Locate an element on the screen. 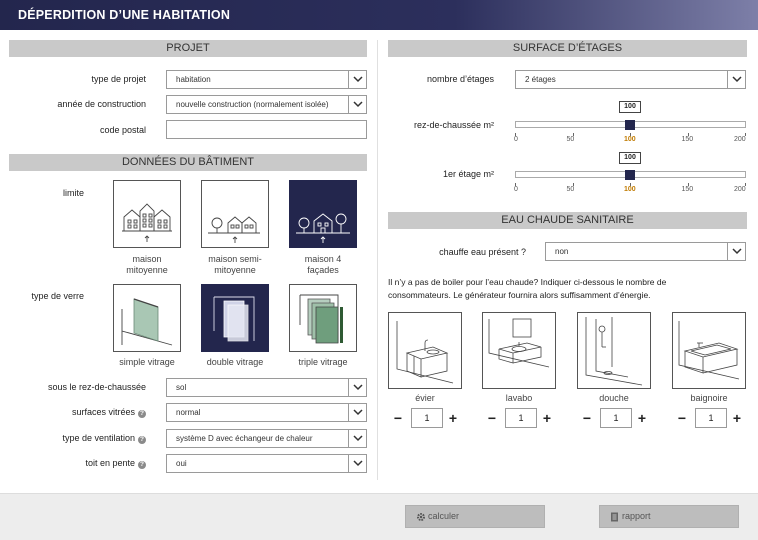  rez-value-bubble: 100 is located at coordinates (630, 107).